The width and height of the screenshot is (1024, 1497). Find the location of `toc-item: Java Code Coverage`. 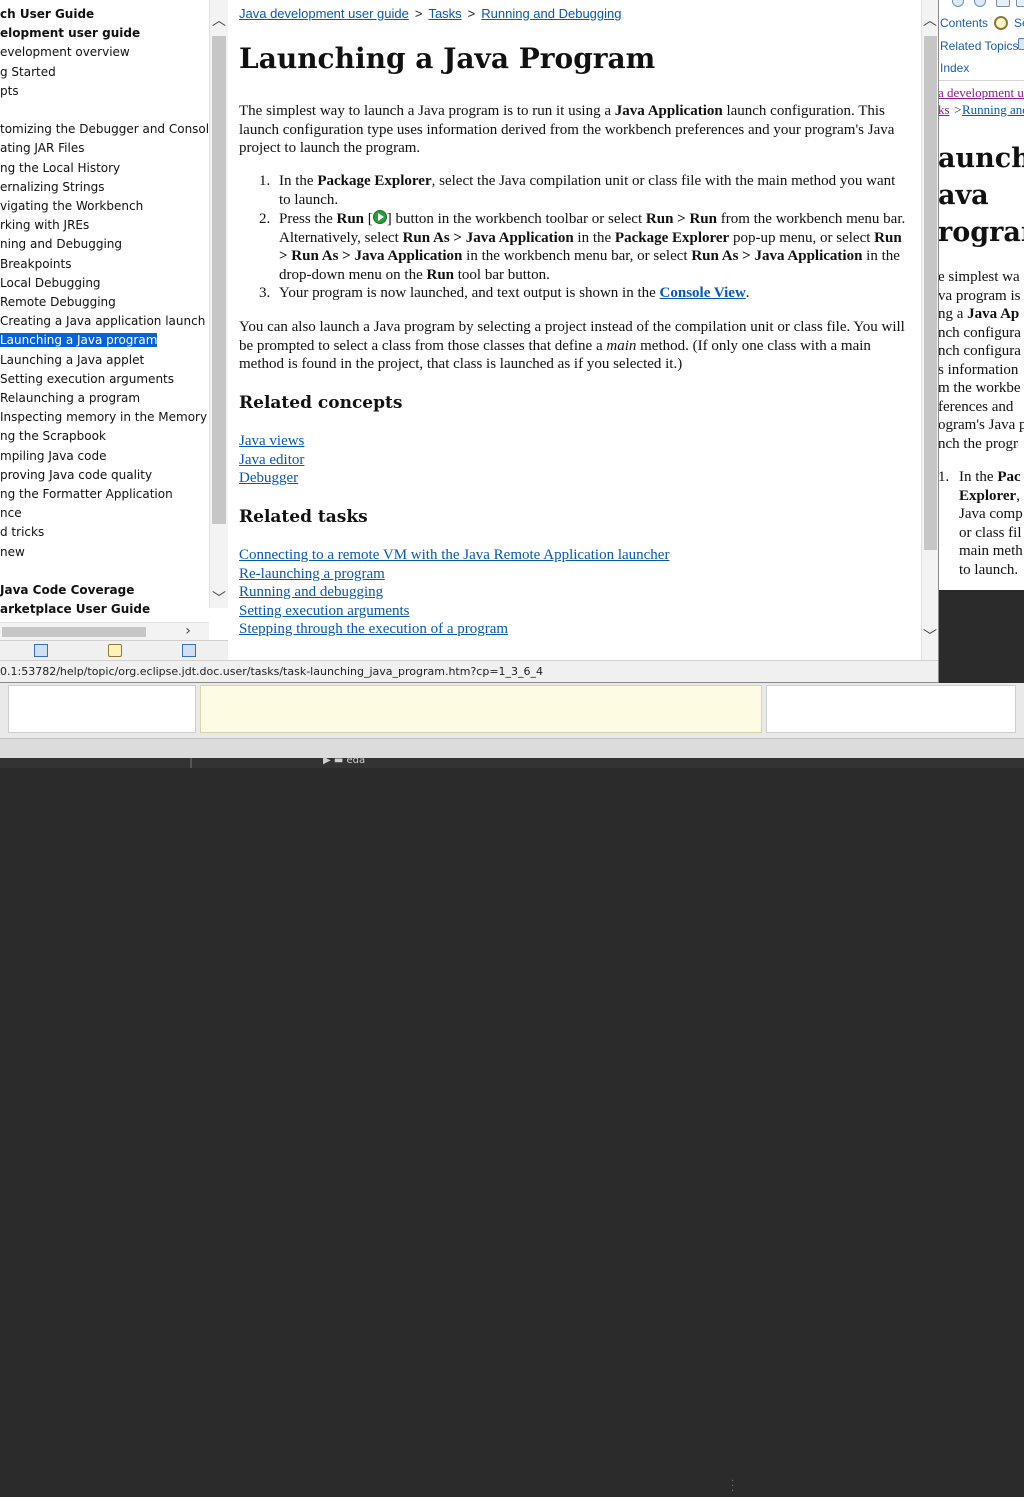

toc-item: Java Code Coverage is located at coordinates (67, 590).